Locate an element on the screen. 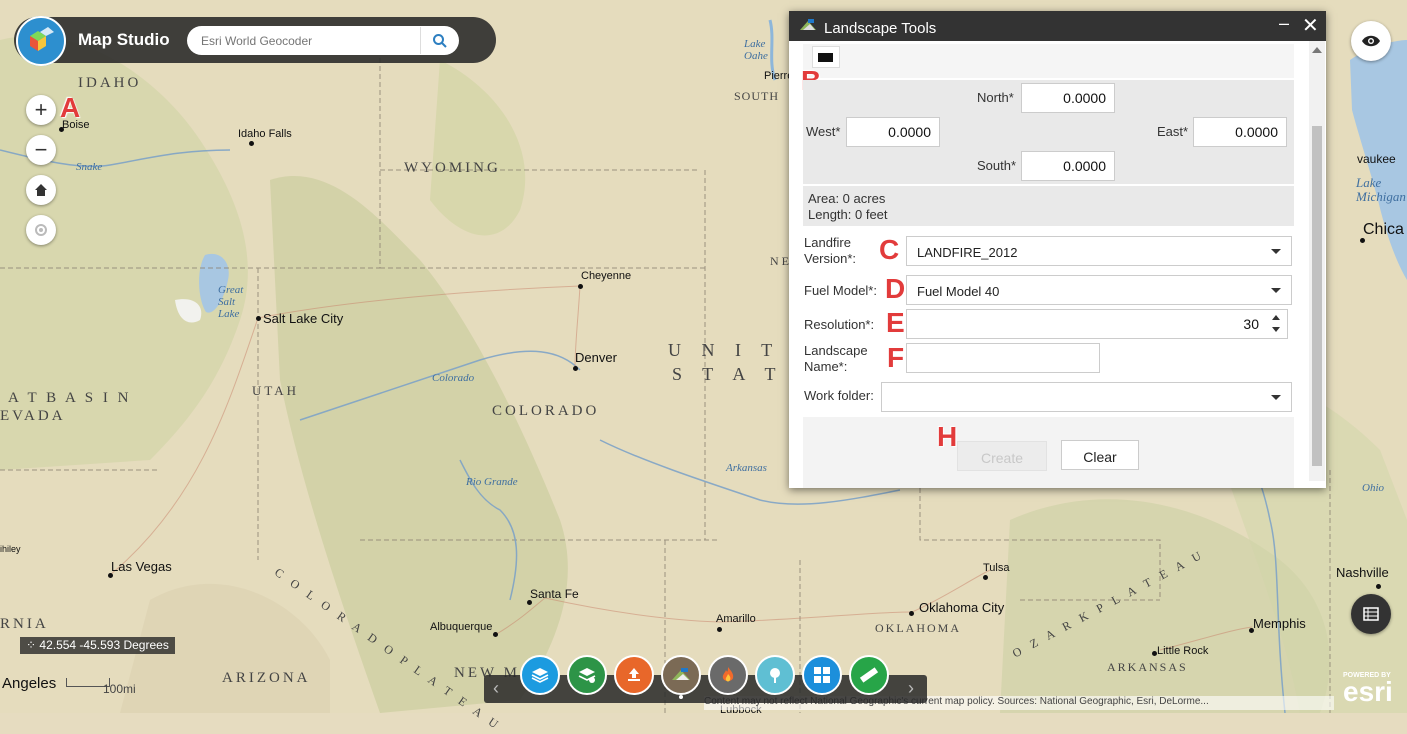  map-label-arkansas-river: Arkansas is located at coordinates (746, 468).